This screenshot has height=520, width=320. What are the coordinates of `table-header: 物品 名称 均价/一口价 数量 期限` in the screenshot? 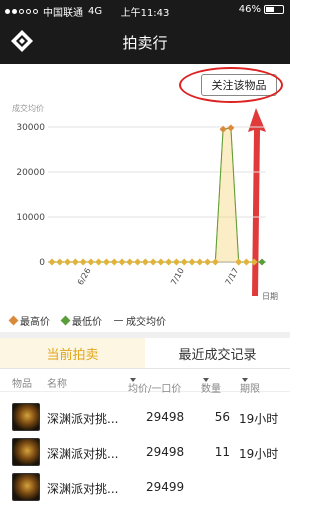 It's located at (145, 382).